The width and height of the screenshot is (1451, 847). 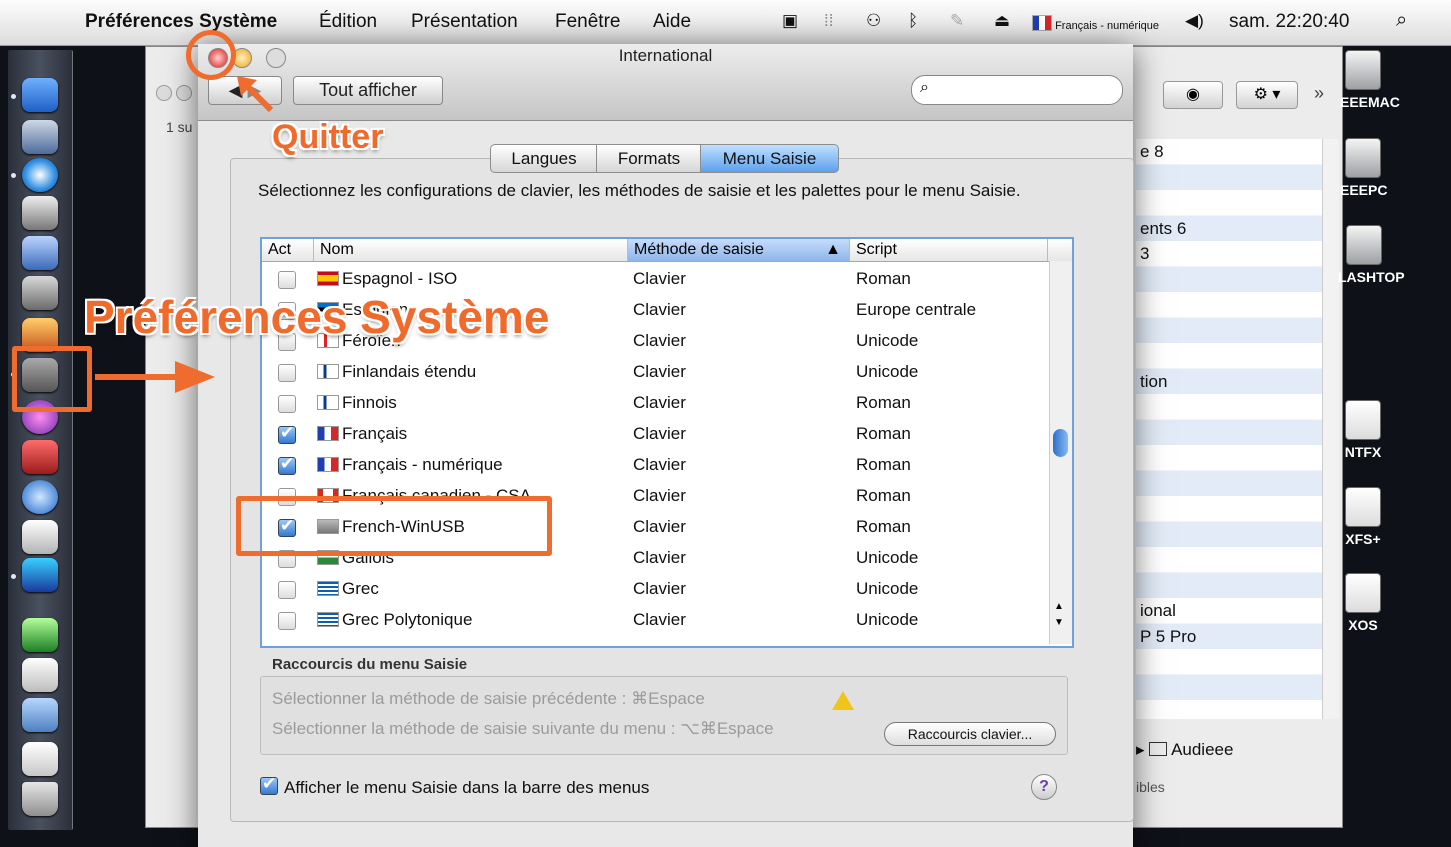 I want to click on annotation-arrow-icon, so click(x=255, y=94).